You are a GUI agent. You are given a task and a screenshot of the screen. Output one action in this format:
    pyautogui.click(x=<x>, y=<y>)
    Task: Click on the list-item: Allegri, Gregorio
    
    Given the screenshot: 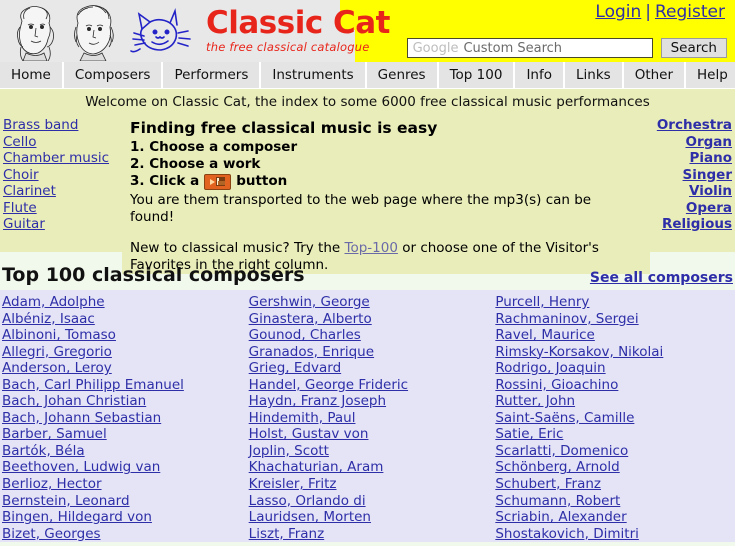 What is the action you would take?
    pyautogui.click(x=122, y=352)
    